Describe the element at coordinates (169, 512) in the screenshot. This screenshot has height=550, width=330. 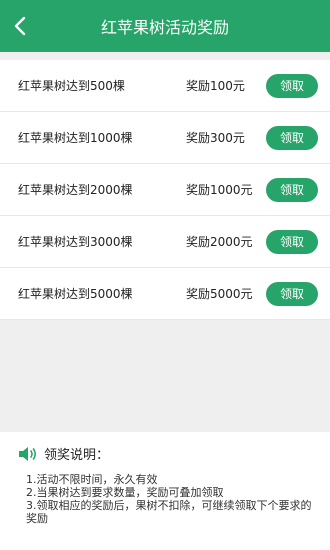
I see `rule-item: 3.领取相应的奖励后，果树不扣除，可继续领取下个要求的奖励` at that location.